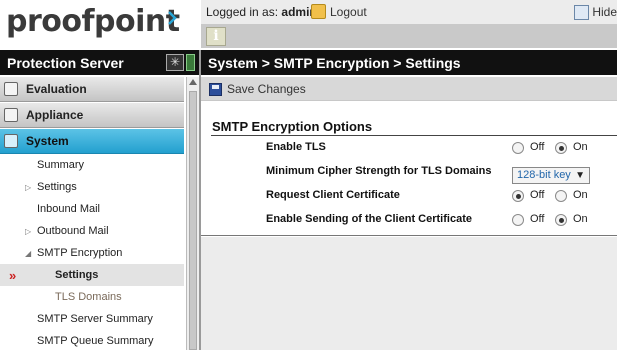  What do you see at coordinates (92, 89) in the screenshot?
I see `nav-section-evaluation: Evaluation` at bounding box center [92, 89].